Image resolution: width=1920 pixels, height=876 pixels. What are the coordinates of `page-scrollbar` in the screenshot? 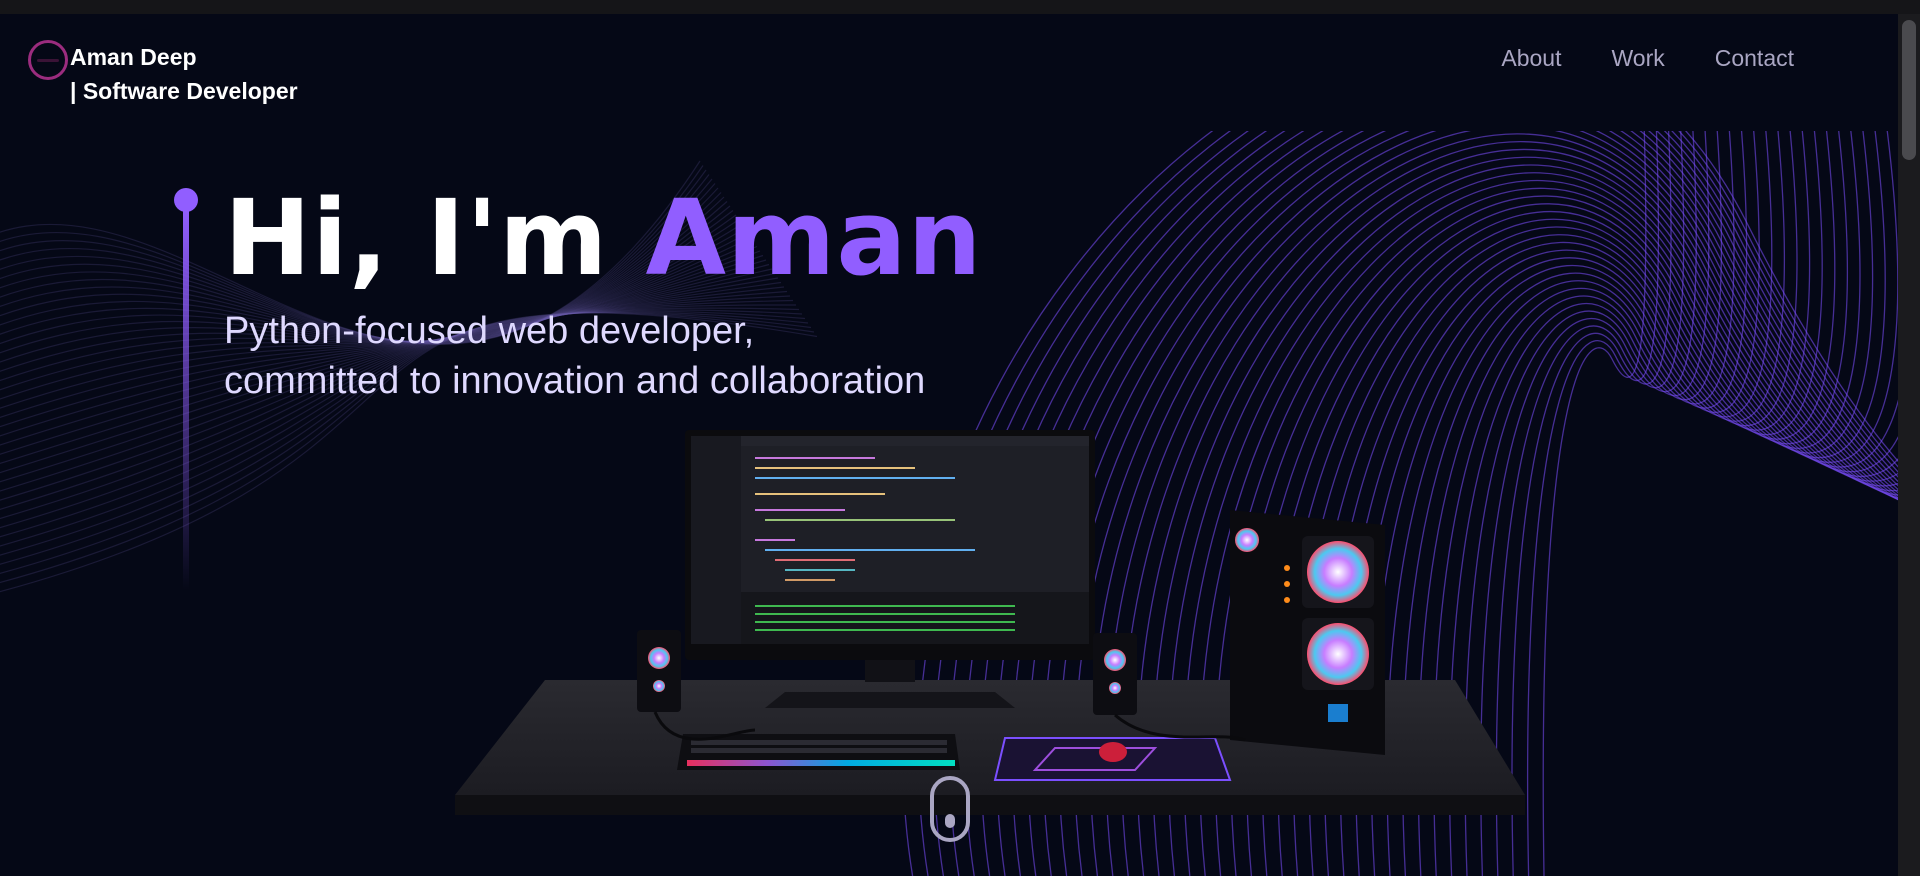 It's located at (1909, 445).